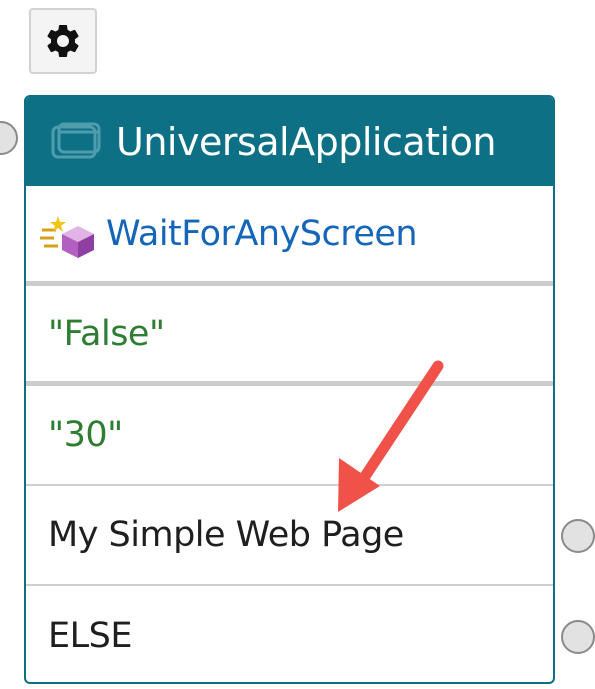  I want to click on output-port-my-simple-web-page, so click(578, 536).